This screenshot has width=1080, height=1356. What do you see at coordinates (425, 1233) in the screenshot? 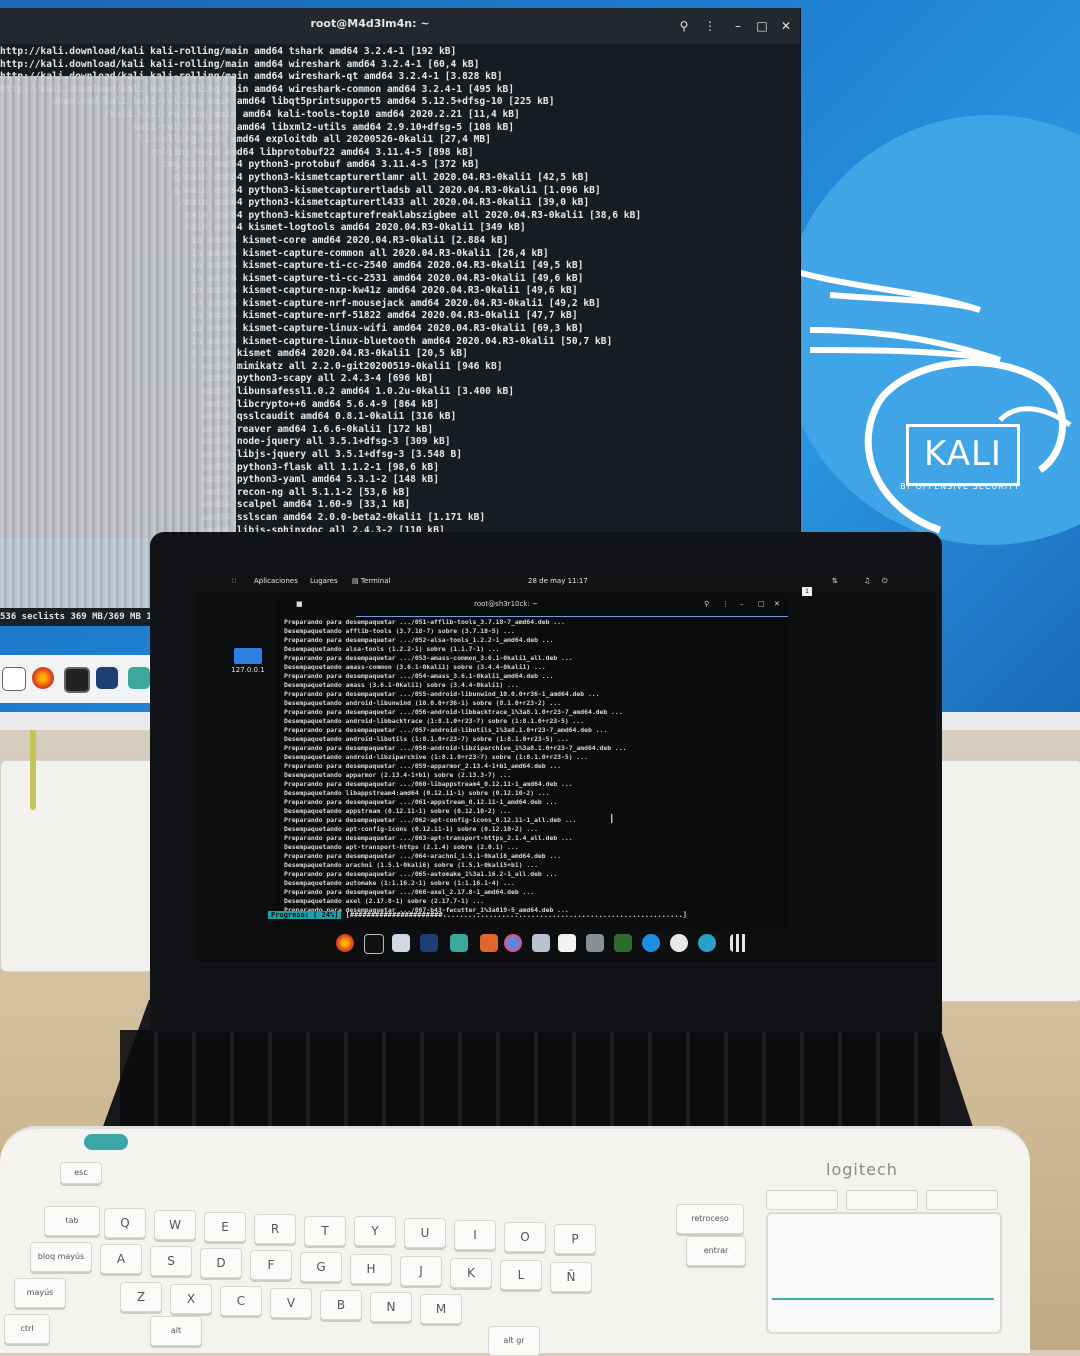
I see `key-u: U` at bounding box center [425, 1233].